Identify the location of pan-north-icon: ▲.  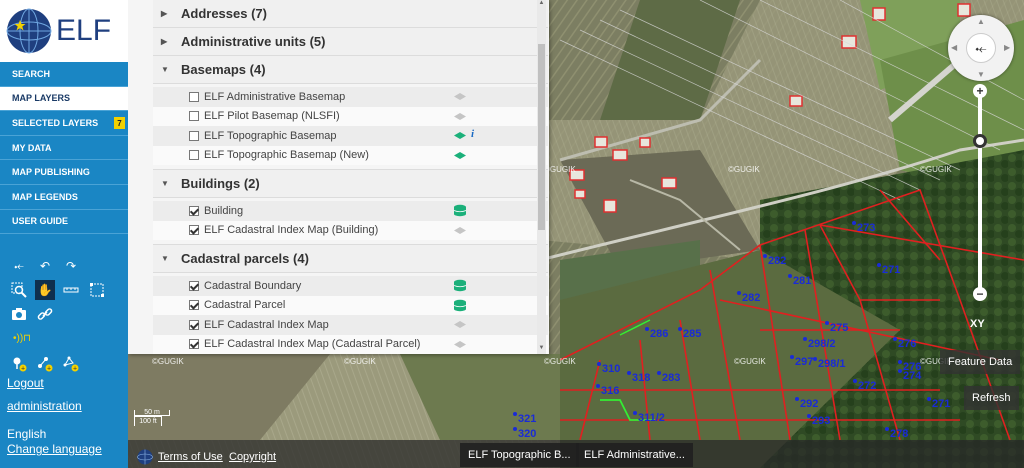
(981, 21).